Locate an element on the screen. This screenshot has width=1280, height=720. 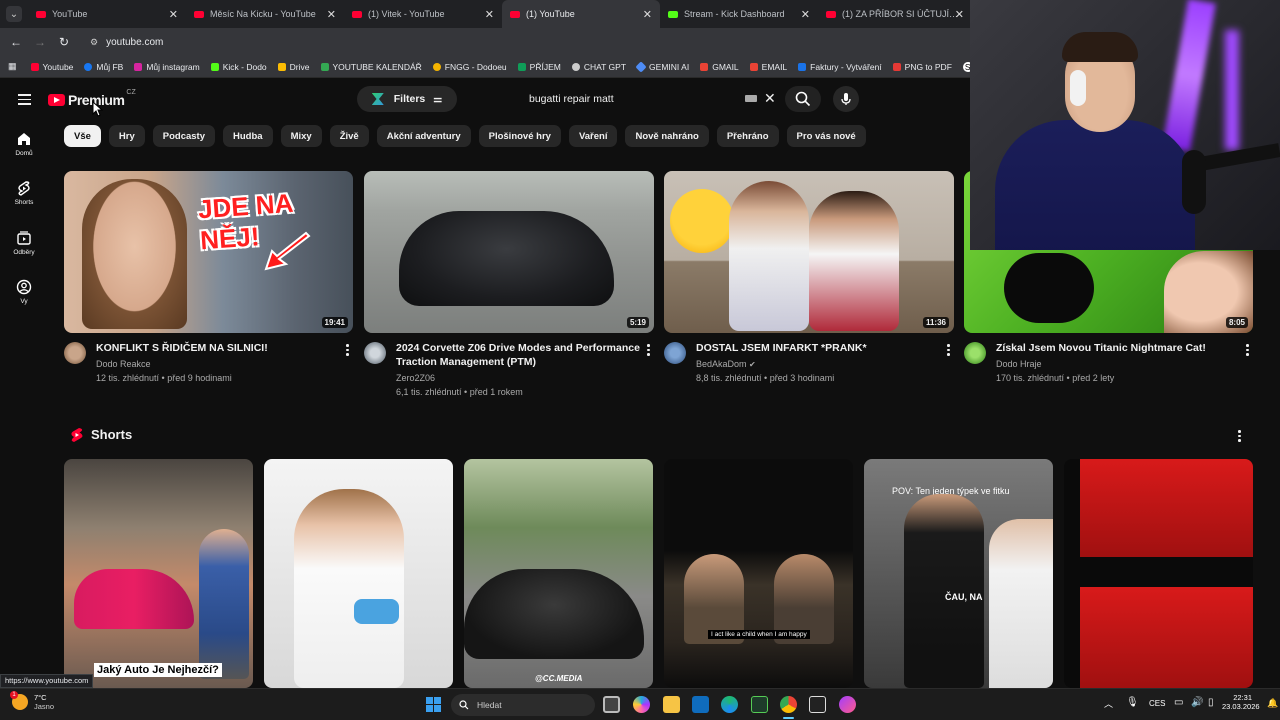
chip: Vše is located at coordinates (82, 136).